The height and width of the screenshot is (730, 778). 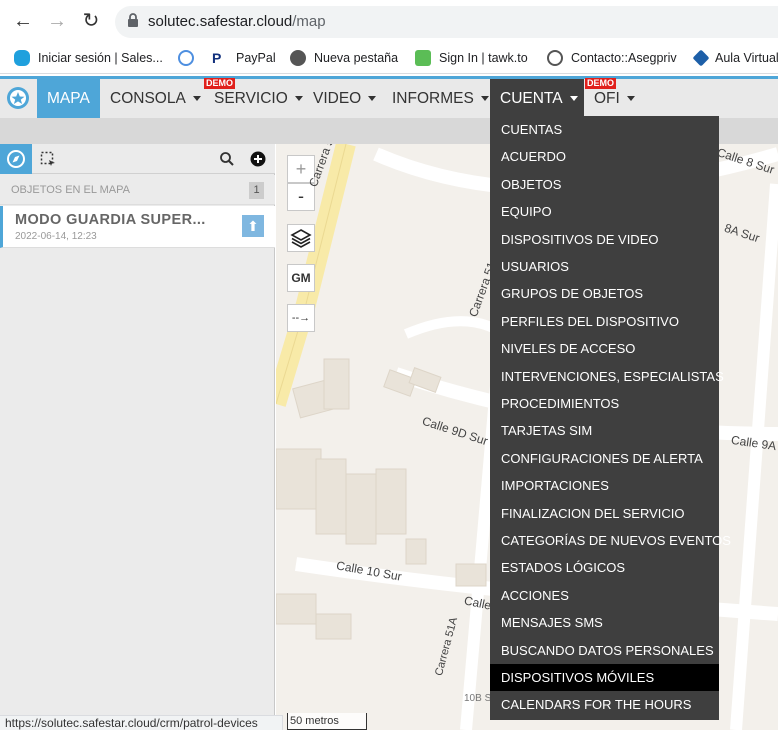 I want to click on bookmark-aula: Aula Virtual, so click(x=735, y=58).